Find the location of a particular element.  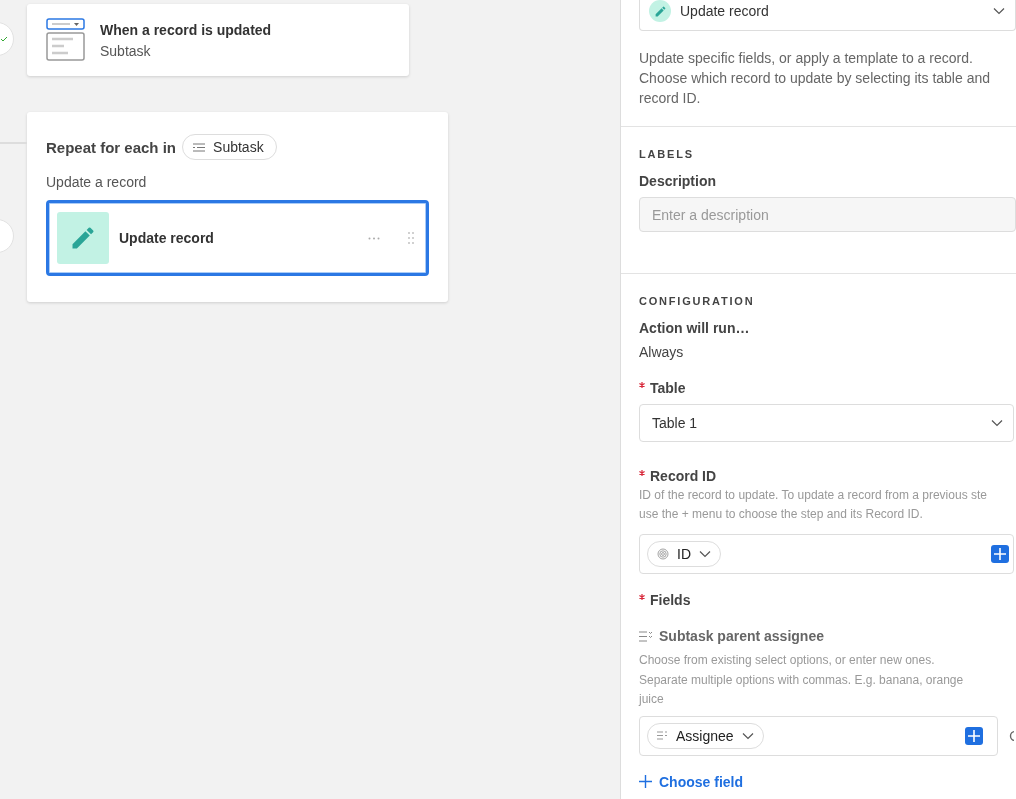

check-icon is located at coordinates (4, 39).